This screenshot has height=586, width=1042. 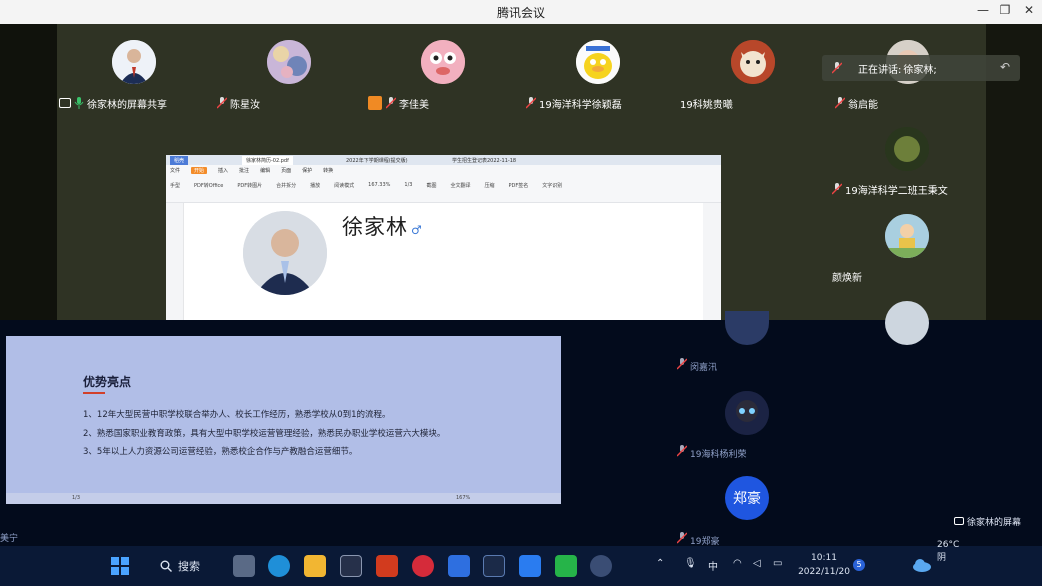 What do you see at coordinates (244, 170) in the screenshot?
I see `menu-comment: 批注` at bounding box center [244, 170].